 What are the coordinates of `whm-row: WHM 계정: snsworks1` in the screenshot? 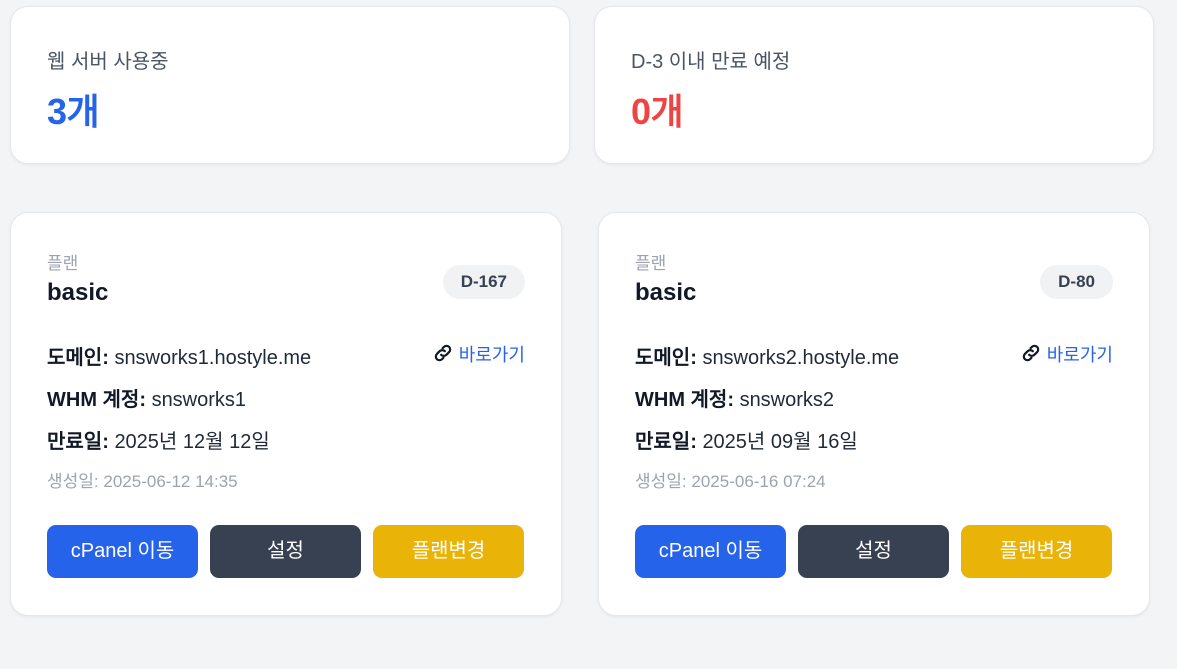 It's located at (146, 397).